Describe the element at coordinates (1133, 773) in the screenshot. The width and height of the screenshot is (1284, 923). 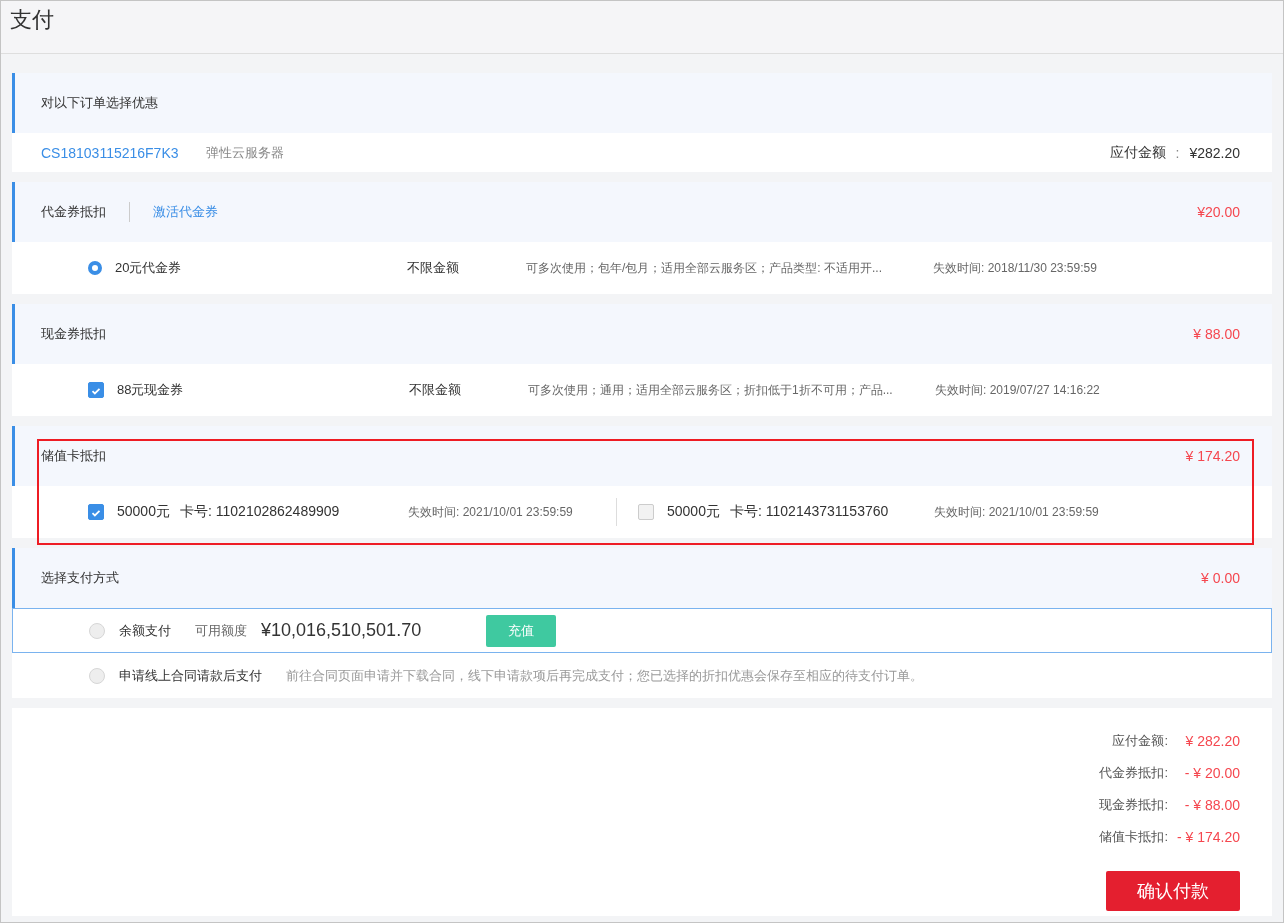
I see `summary-label: 代金券抵扣:` at that location.